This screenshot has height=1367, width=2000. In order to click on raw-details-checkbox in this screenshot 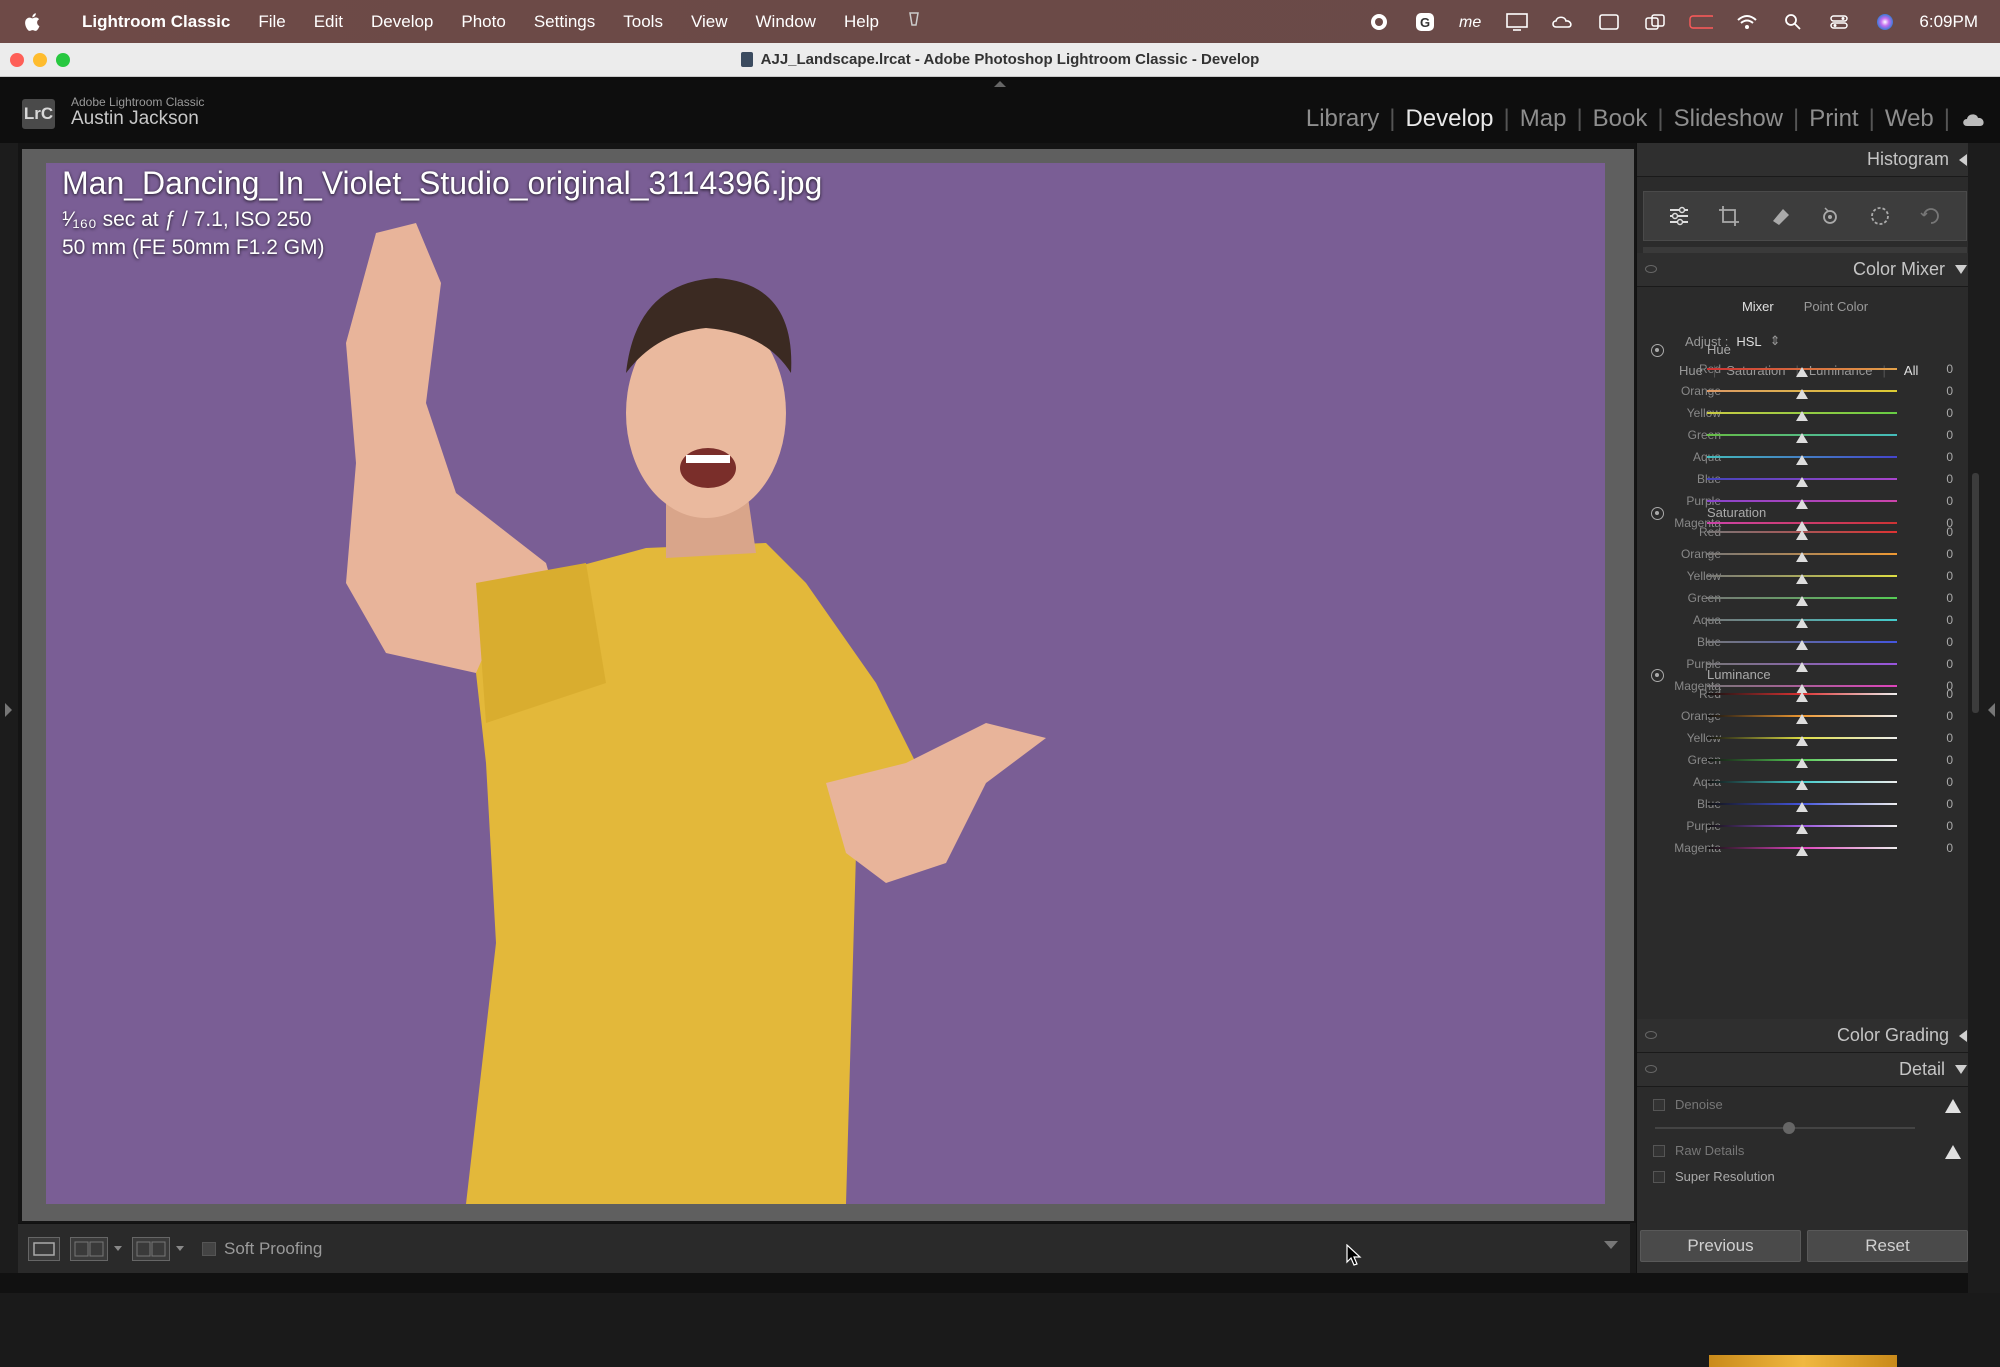, I will do `click(1659, 1150)`.